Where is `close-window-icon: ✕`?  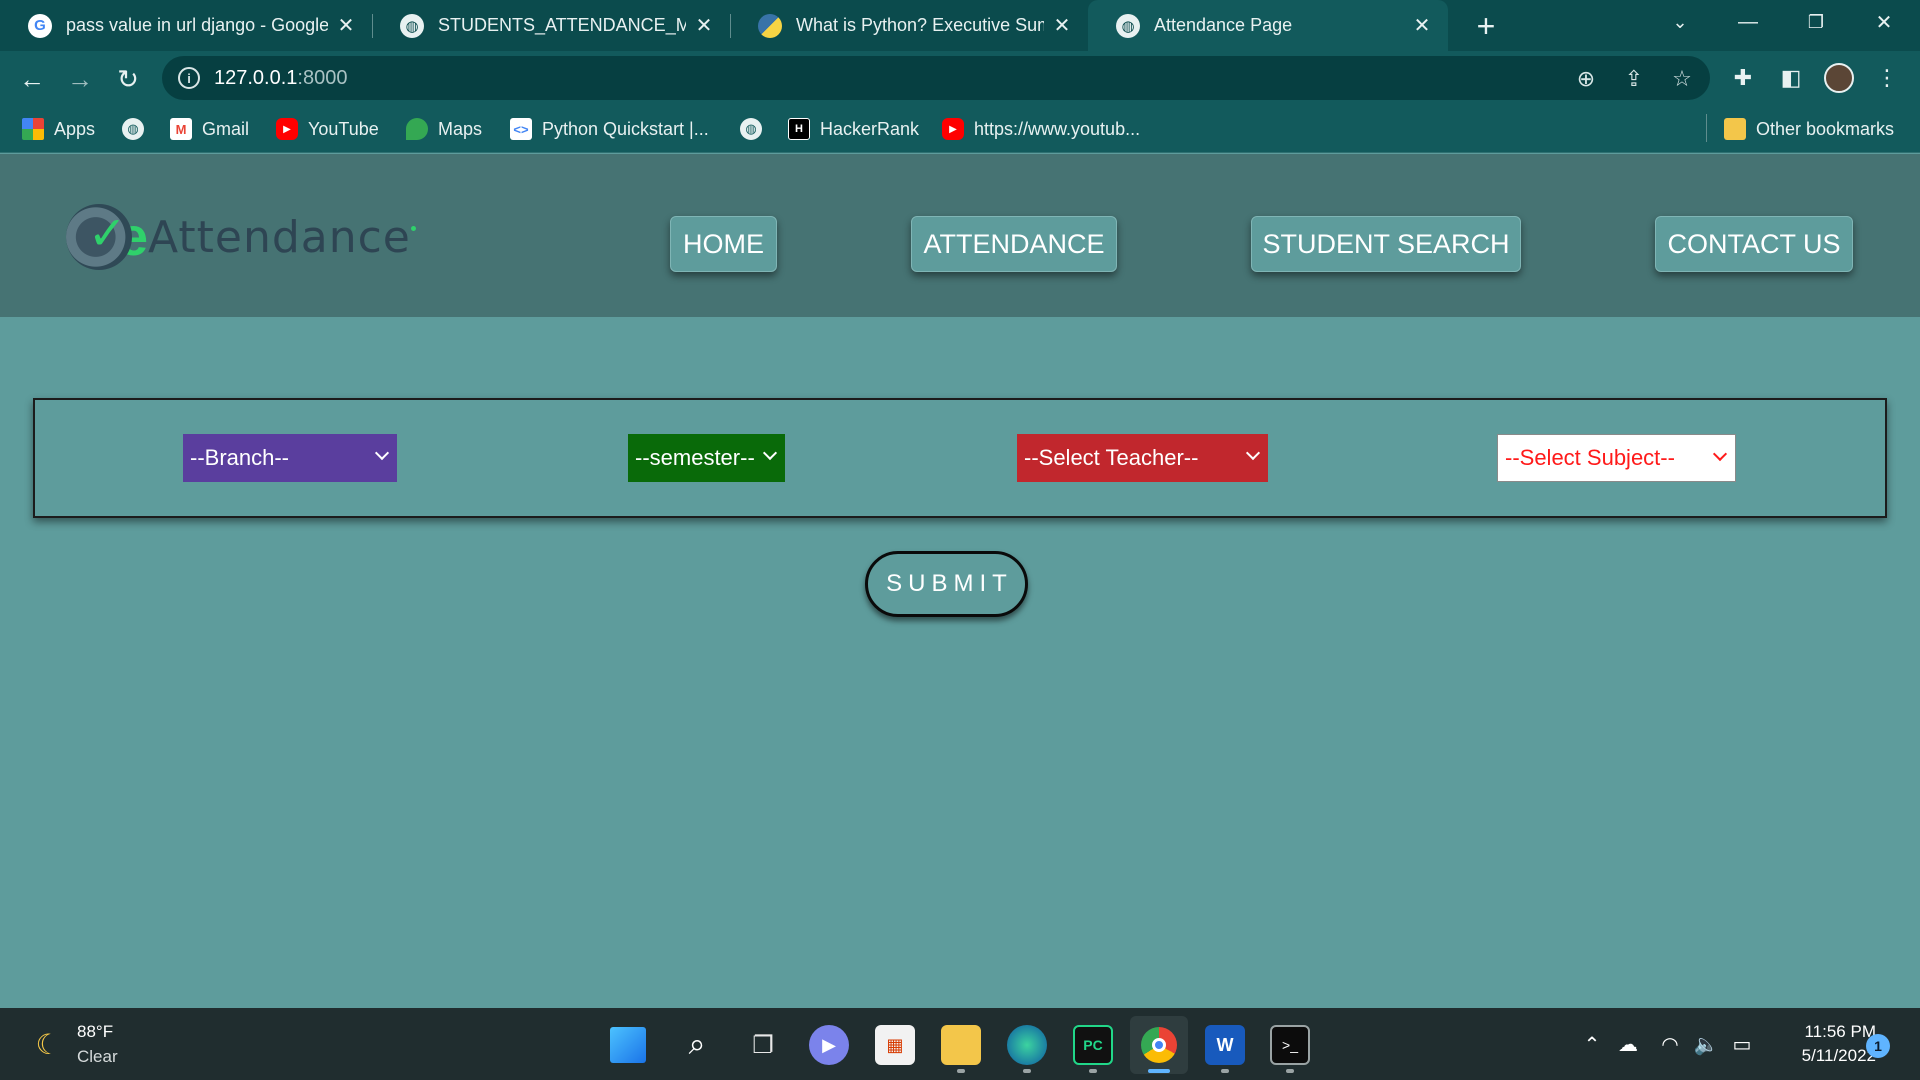 close-window-icon: ✕ is located at coordinates (1884, 22).